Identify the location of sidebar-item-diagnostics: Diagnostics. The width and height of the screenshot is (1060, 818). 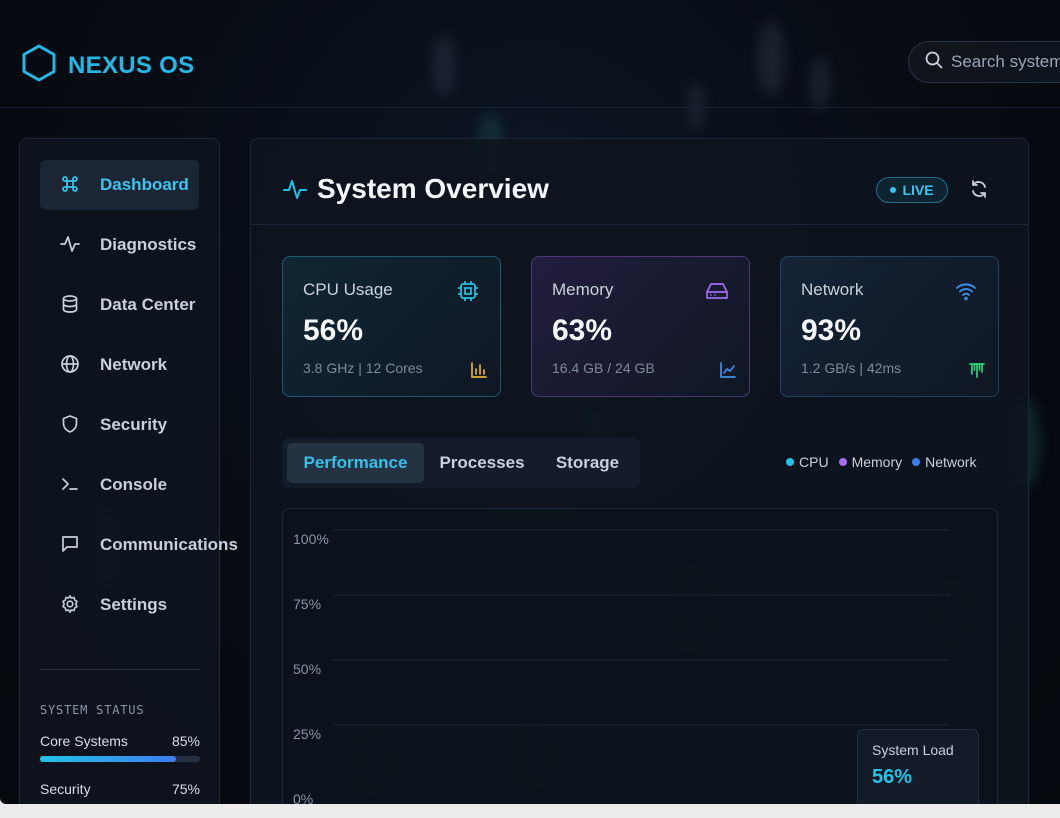
(119, 245).